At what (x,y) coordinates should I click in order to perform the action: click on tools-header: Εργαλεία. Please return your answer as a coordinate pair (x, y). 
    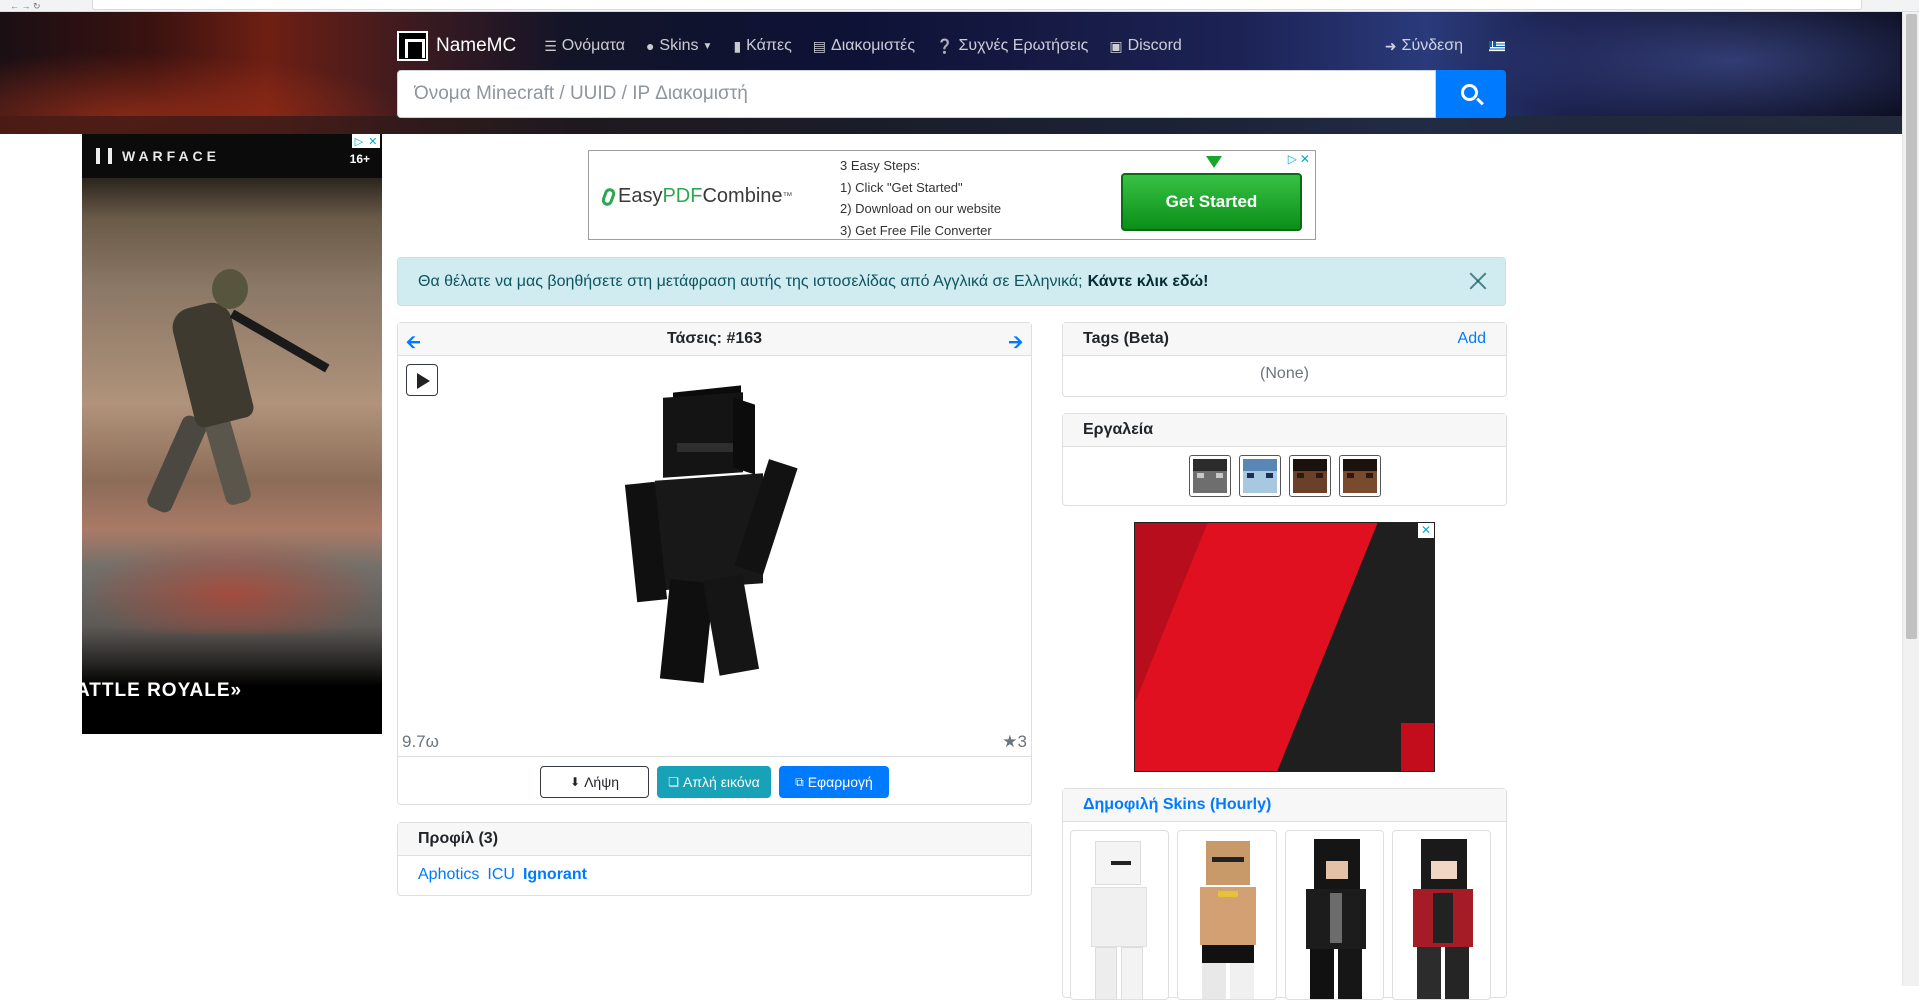
    Looking at the image, I should click on (1284, 430).